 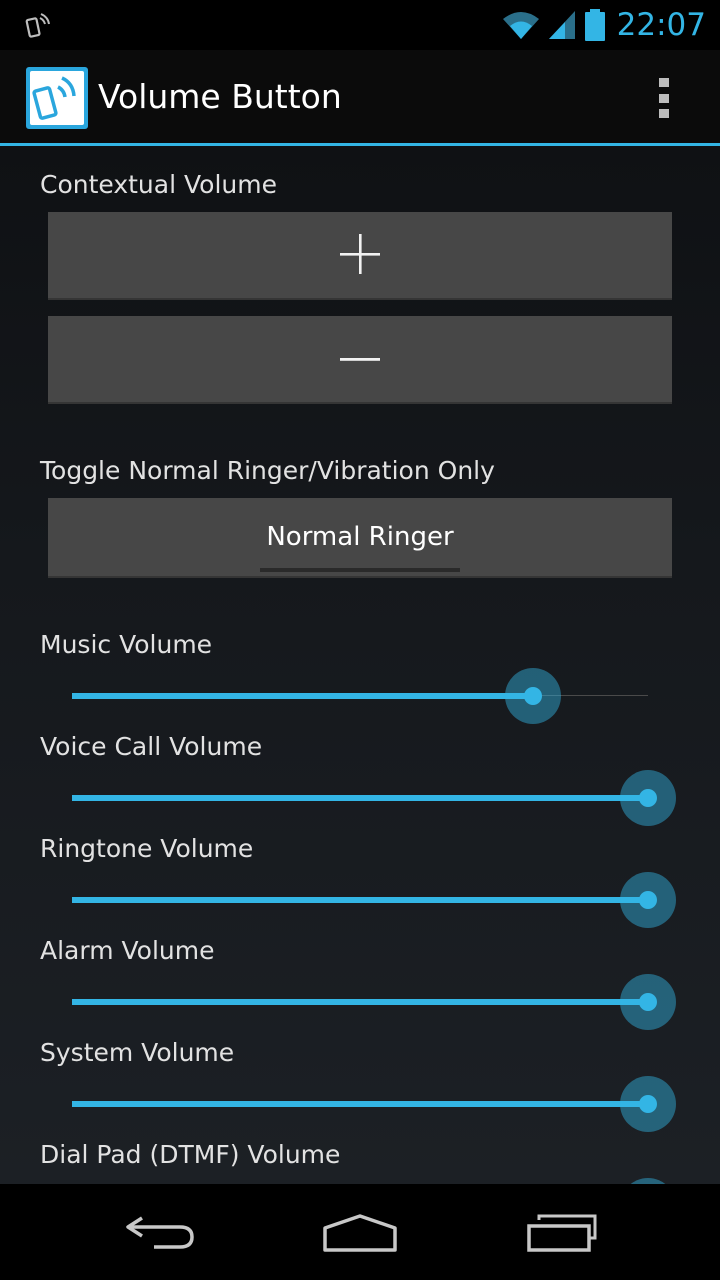 I want to click on minus-icon, so click(x=360, y=359).